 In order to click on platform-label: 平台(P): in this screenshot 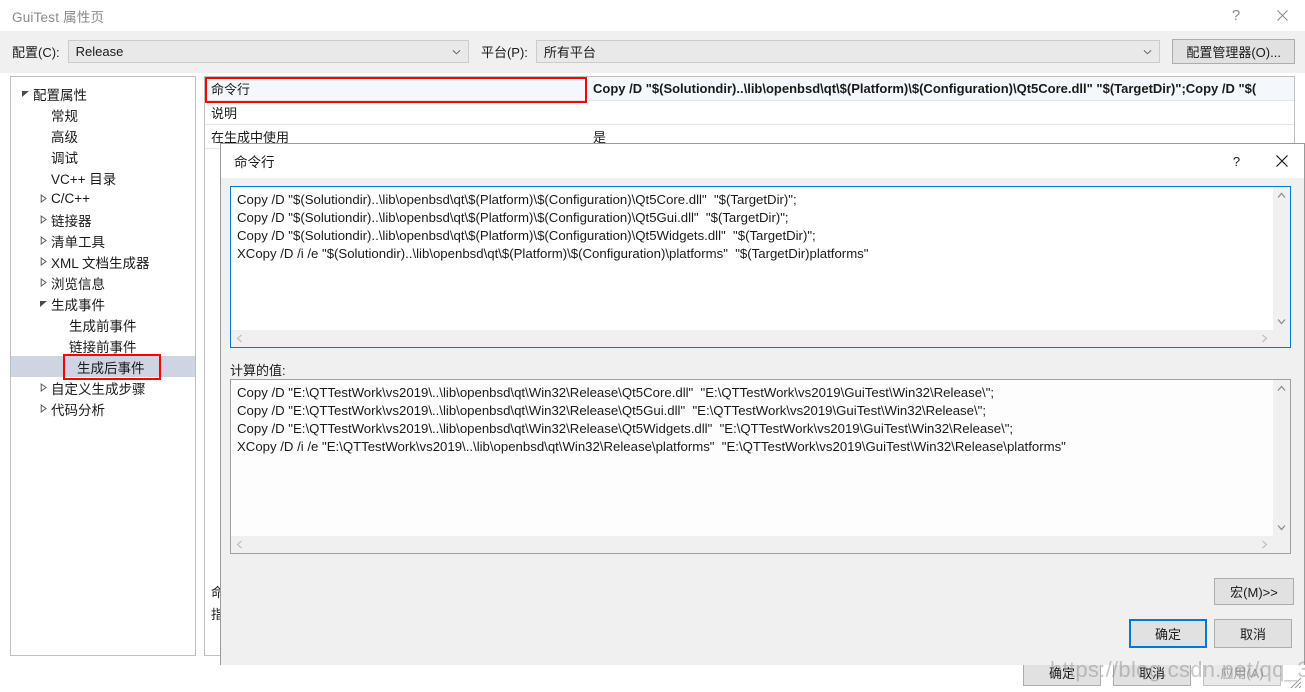, I will do `click(504, 52)`.